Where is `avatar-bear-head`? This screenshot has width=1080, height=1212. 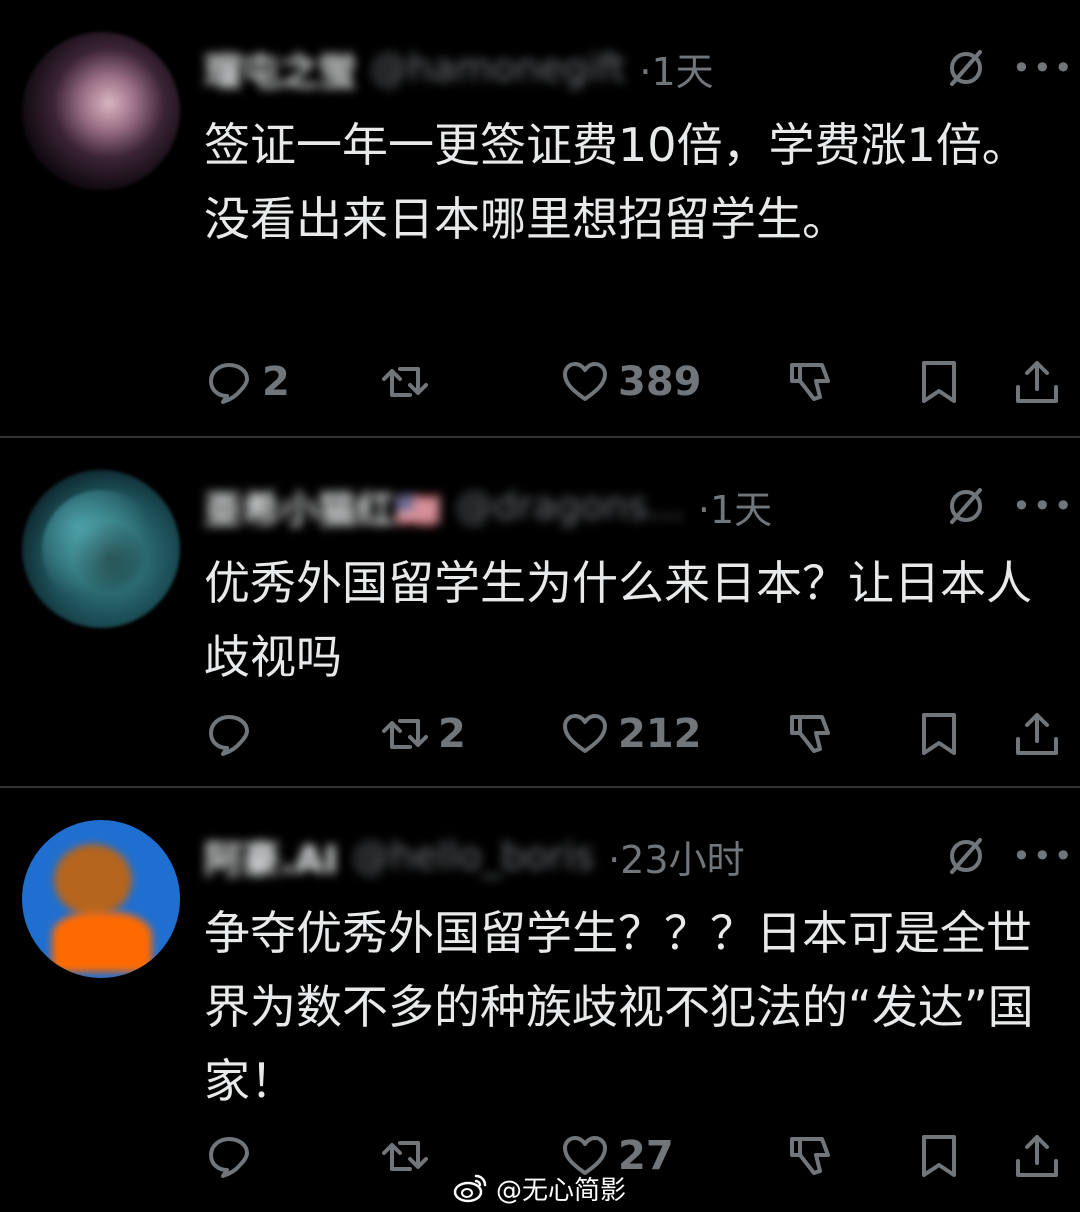
avatar-bear-head is located at coordinates (93, 880).